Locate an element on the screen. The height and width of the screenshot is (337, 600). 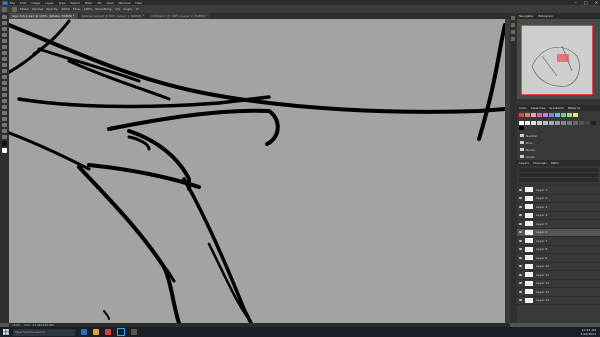
menu-filter: Filter is located at coordinates (88, 3).